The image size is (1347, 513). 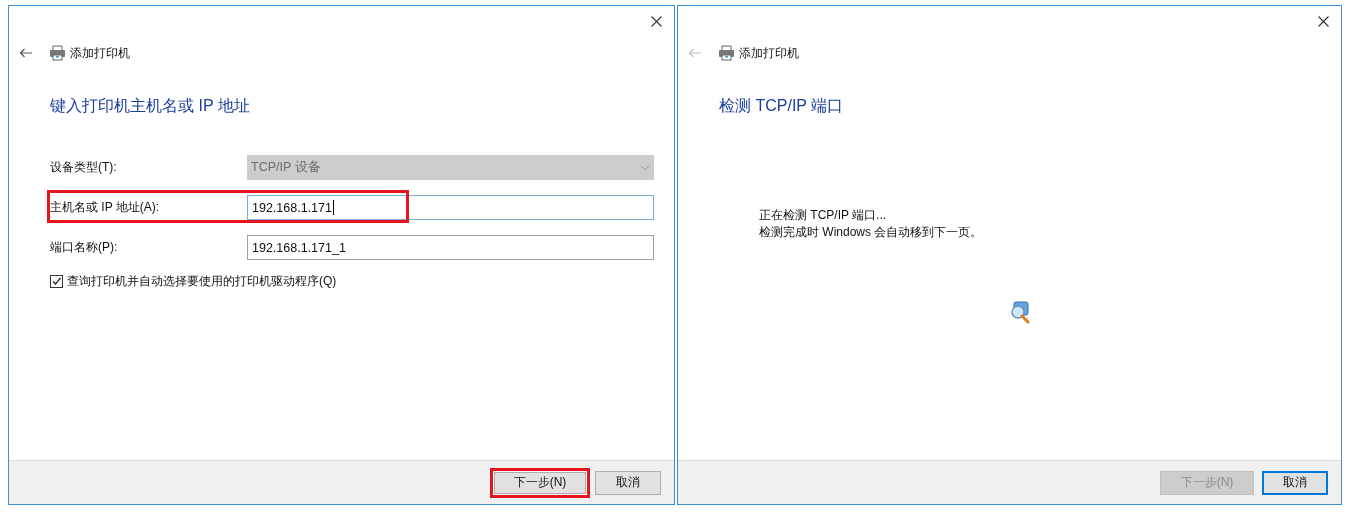 I want to click on checkbox, so click(x=56, y=281).